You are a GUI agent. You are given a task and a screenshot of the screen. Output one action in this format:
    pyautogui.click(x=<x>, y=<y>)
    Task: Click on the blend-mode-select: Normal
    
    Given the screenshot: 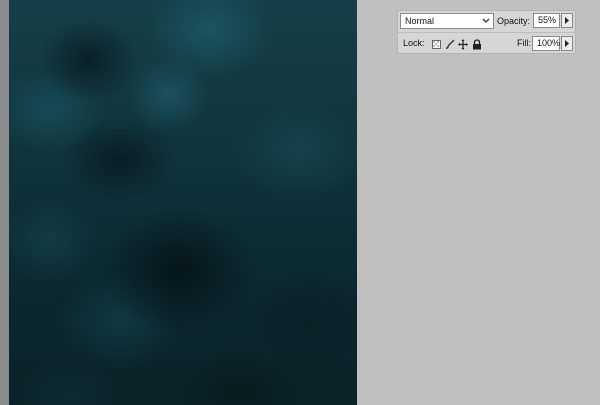 What is the action you would take?
    pyautogui.click(x=447, y=21)
    